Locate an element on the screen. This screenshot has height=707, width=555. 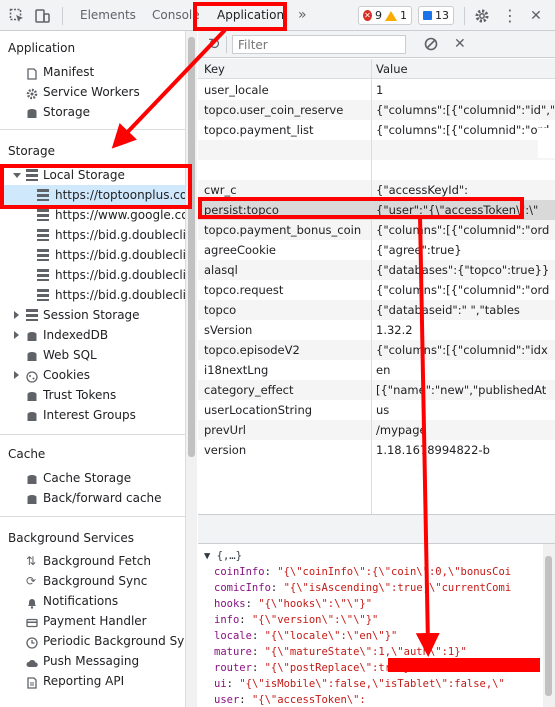
settings-gear-icon is located at coordinates (482, 16).